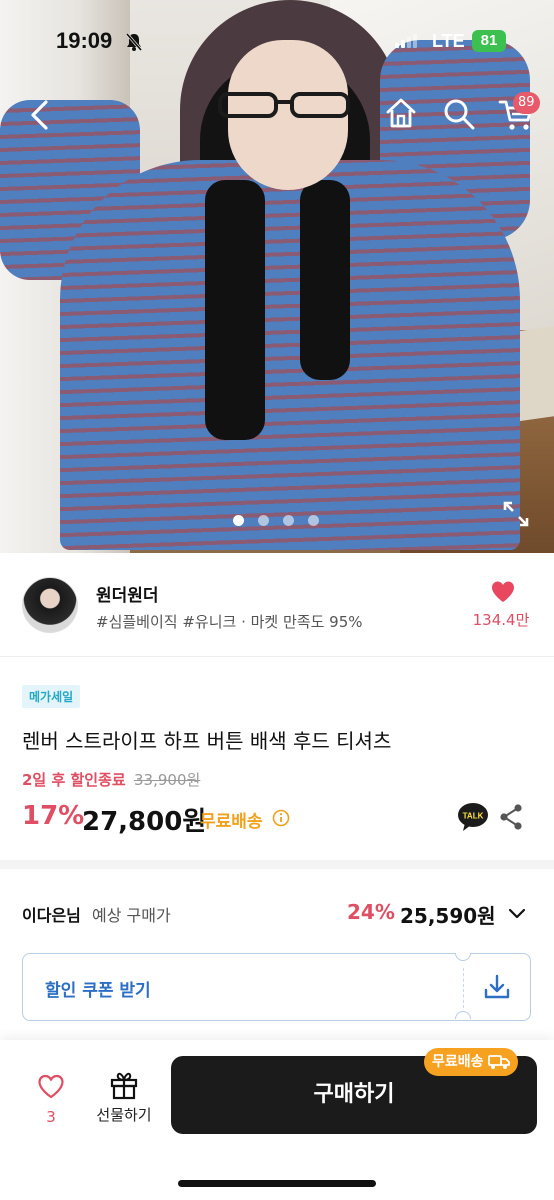  I want to click on svg-text: TALK, so click(473, 816).